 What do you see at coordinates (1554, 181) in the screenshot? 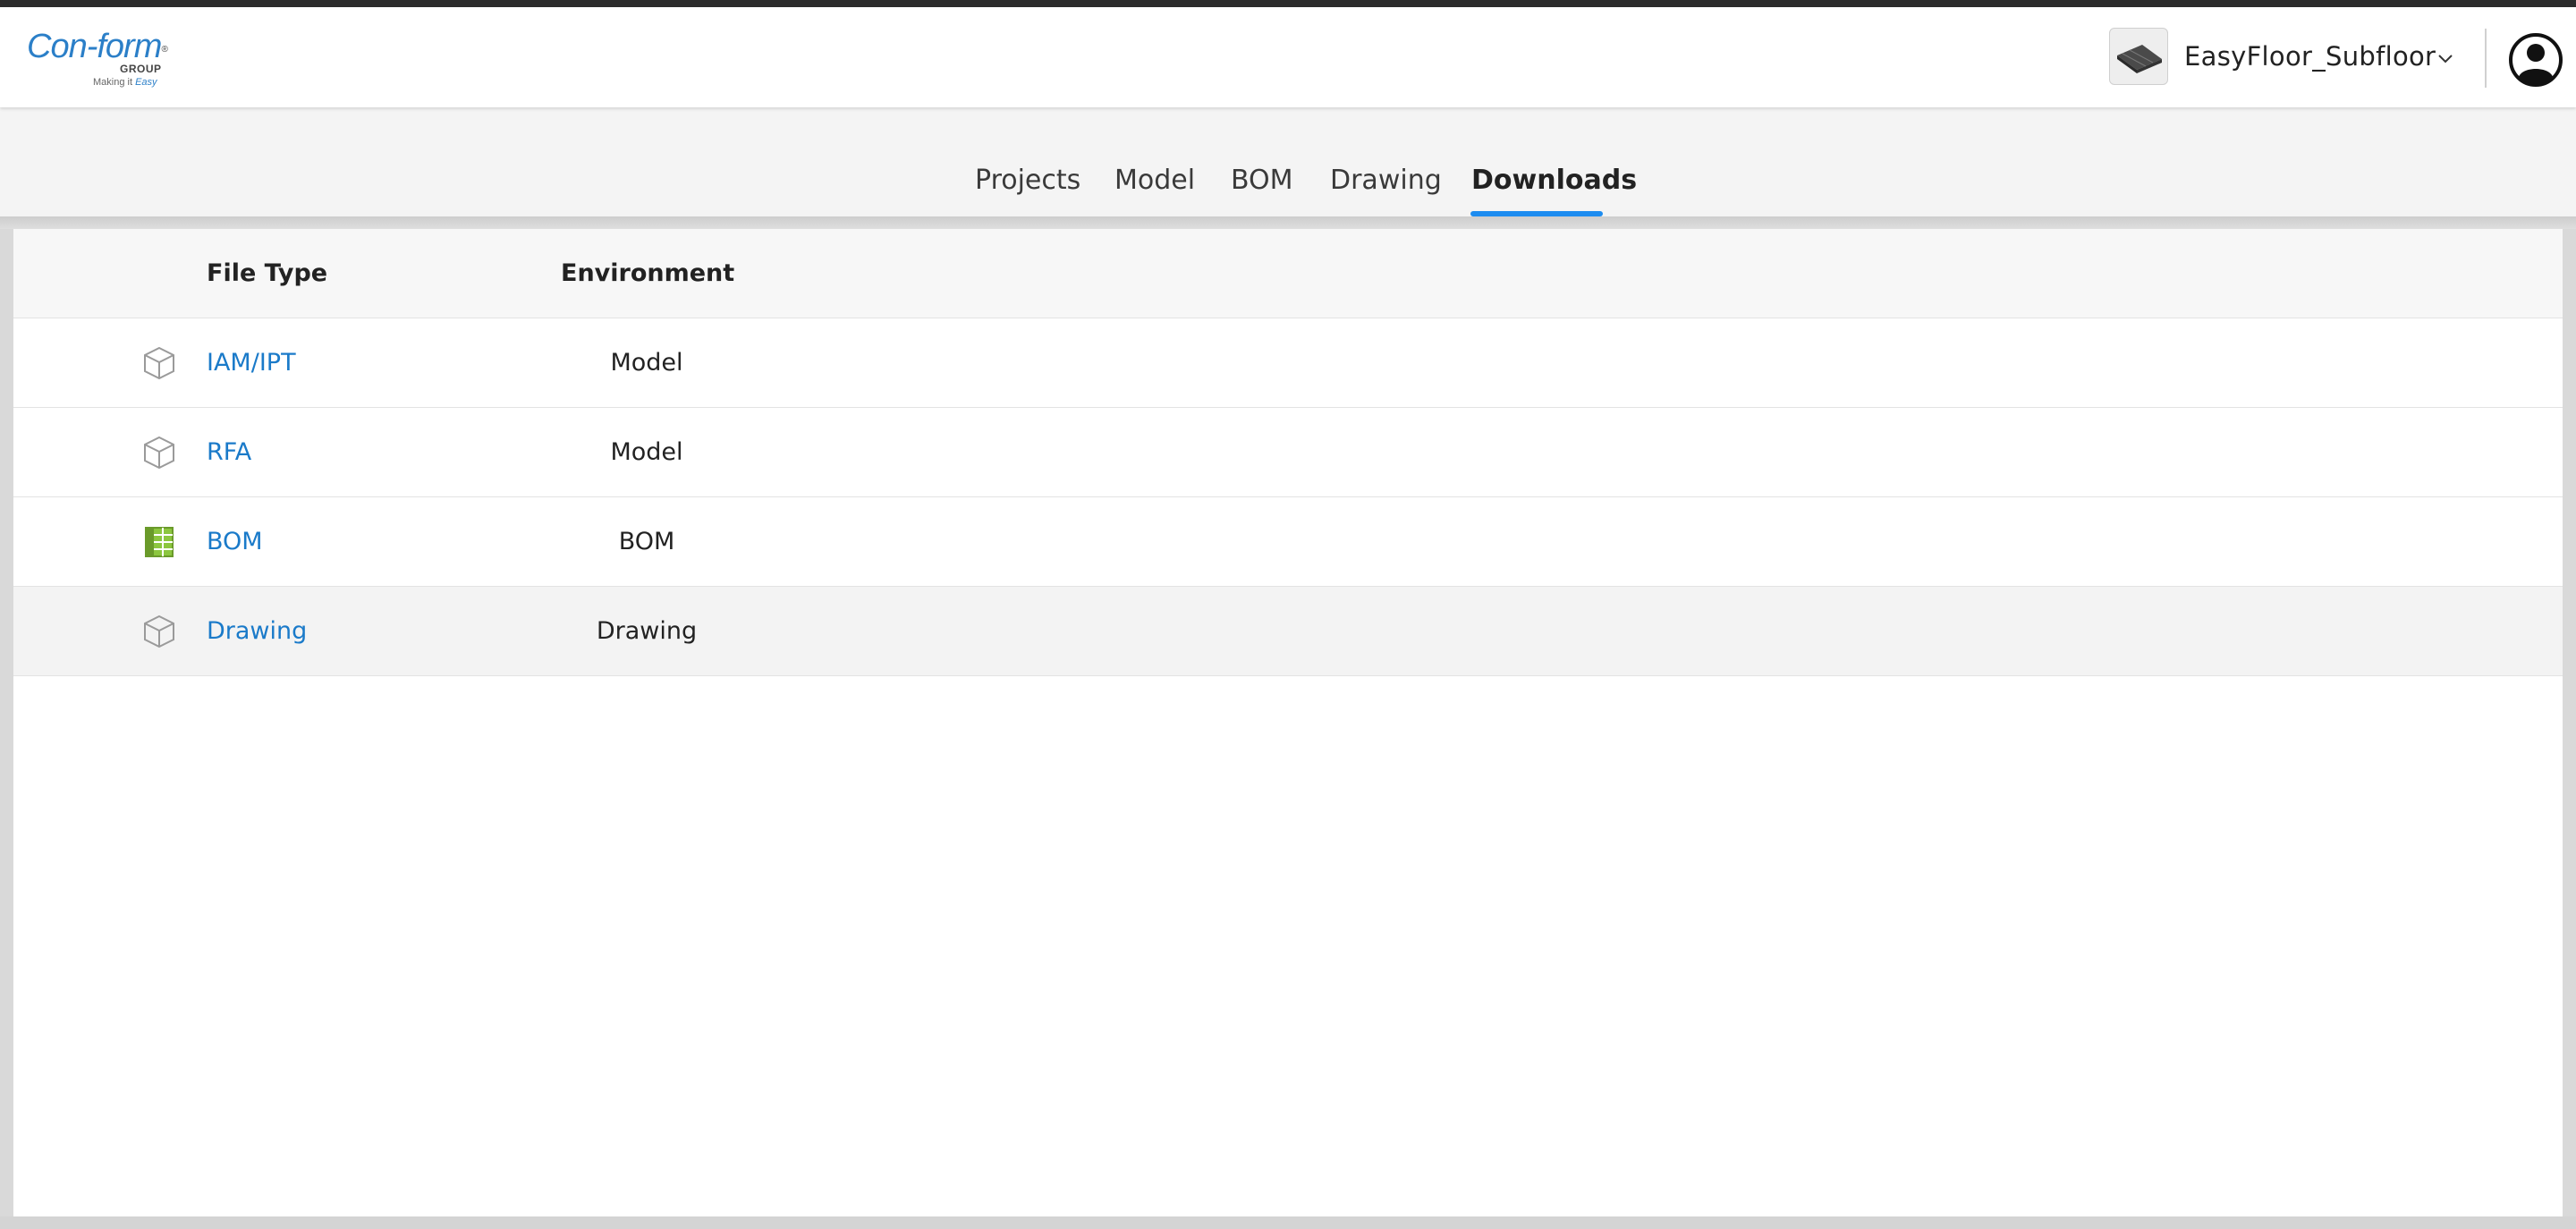
I see `tab-downloads: Downloads` at bounding box center [1554, 181].